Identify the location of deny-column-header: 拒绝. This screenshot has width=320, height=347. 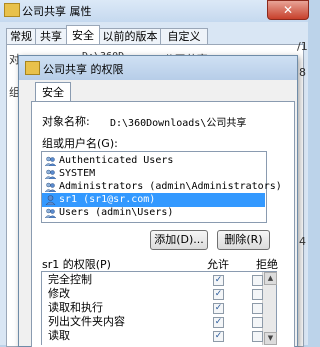
(267, 264).